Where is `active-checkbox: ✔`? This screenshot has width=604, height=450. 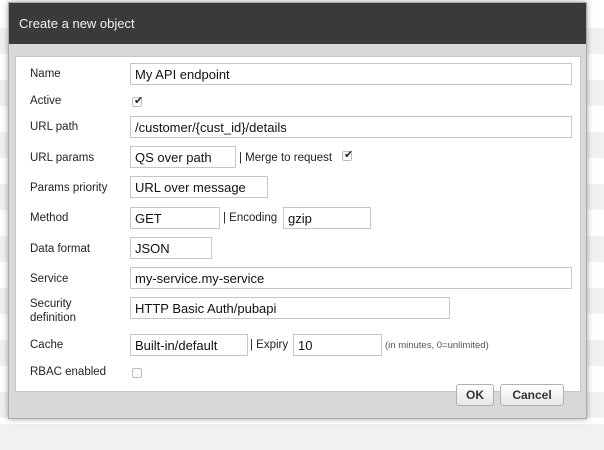
active-checkbox: ✔ is located at coordinates (138, 101).